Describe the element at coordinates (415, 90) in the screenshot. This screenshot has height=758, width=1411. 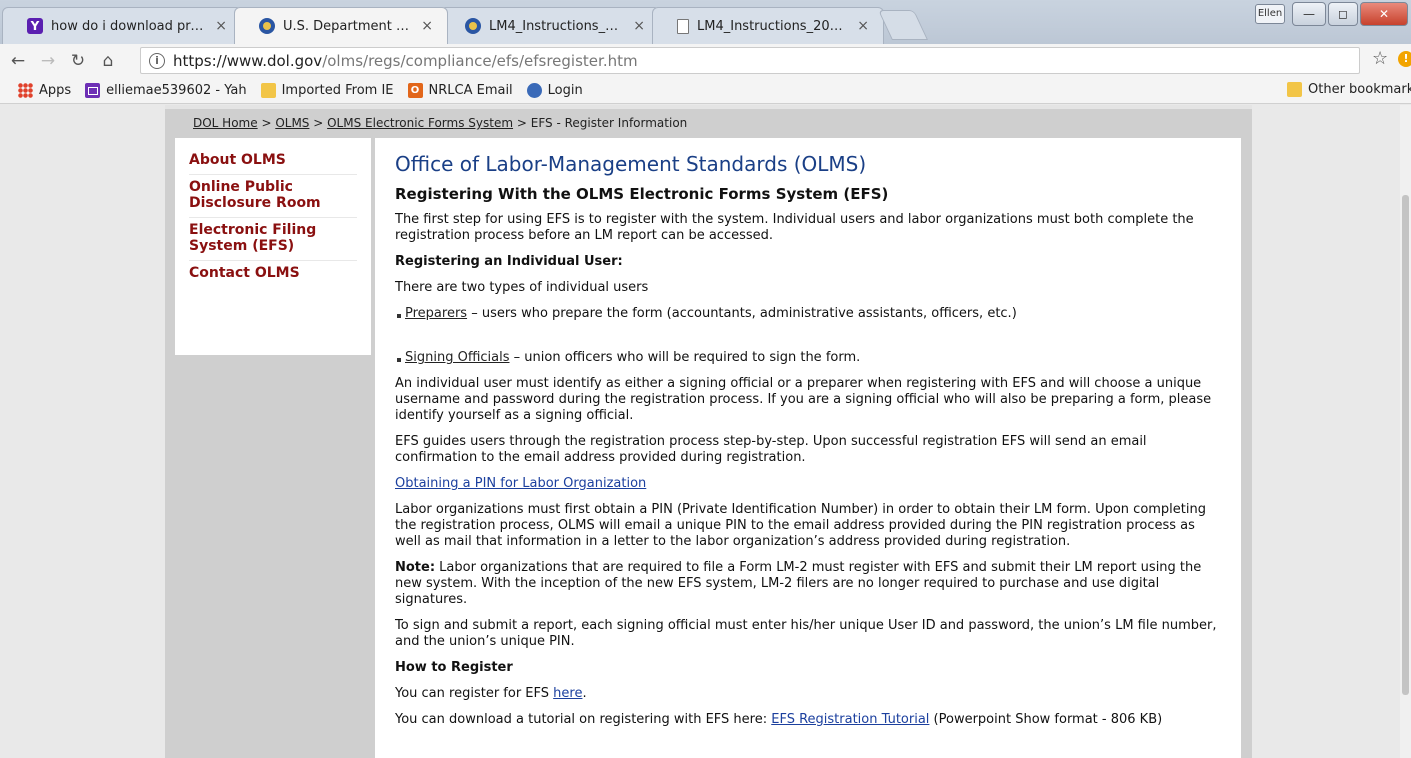
I see `office-icon: O` at that location.